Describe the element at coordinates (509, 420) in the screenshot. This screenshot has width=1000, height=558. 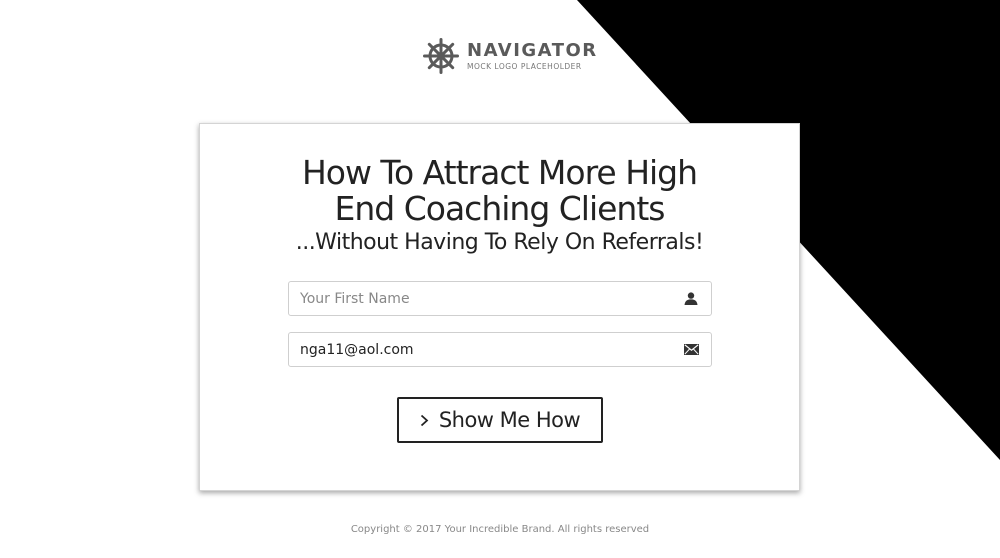
I see `show-me-how-label: Show Me How` at that location.